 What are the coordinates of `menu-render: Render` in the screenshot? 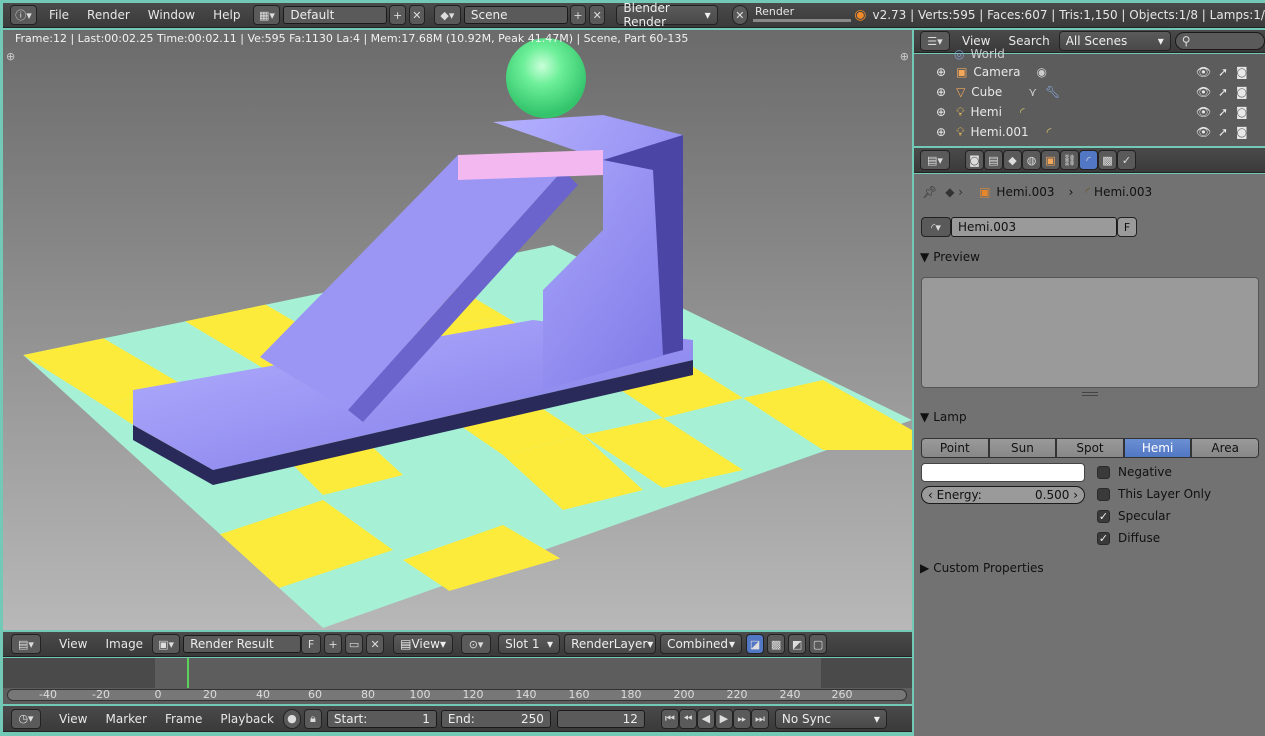 It's located at (108, 15).